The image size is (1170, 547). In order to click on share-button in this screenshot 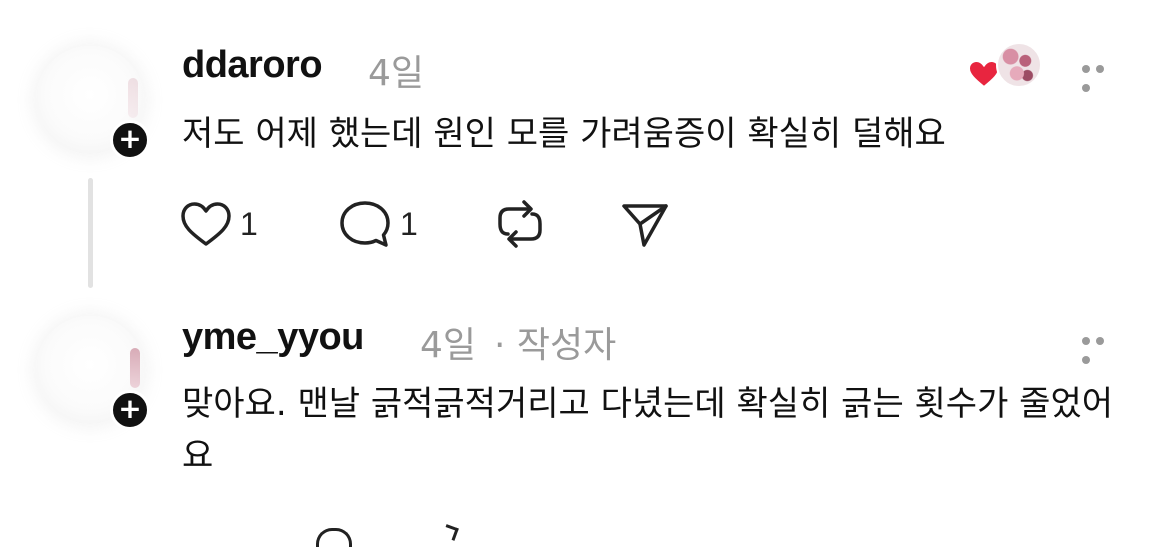, I will do `click(645, 224)`.